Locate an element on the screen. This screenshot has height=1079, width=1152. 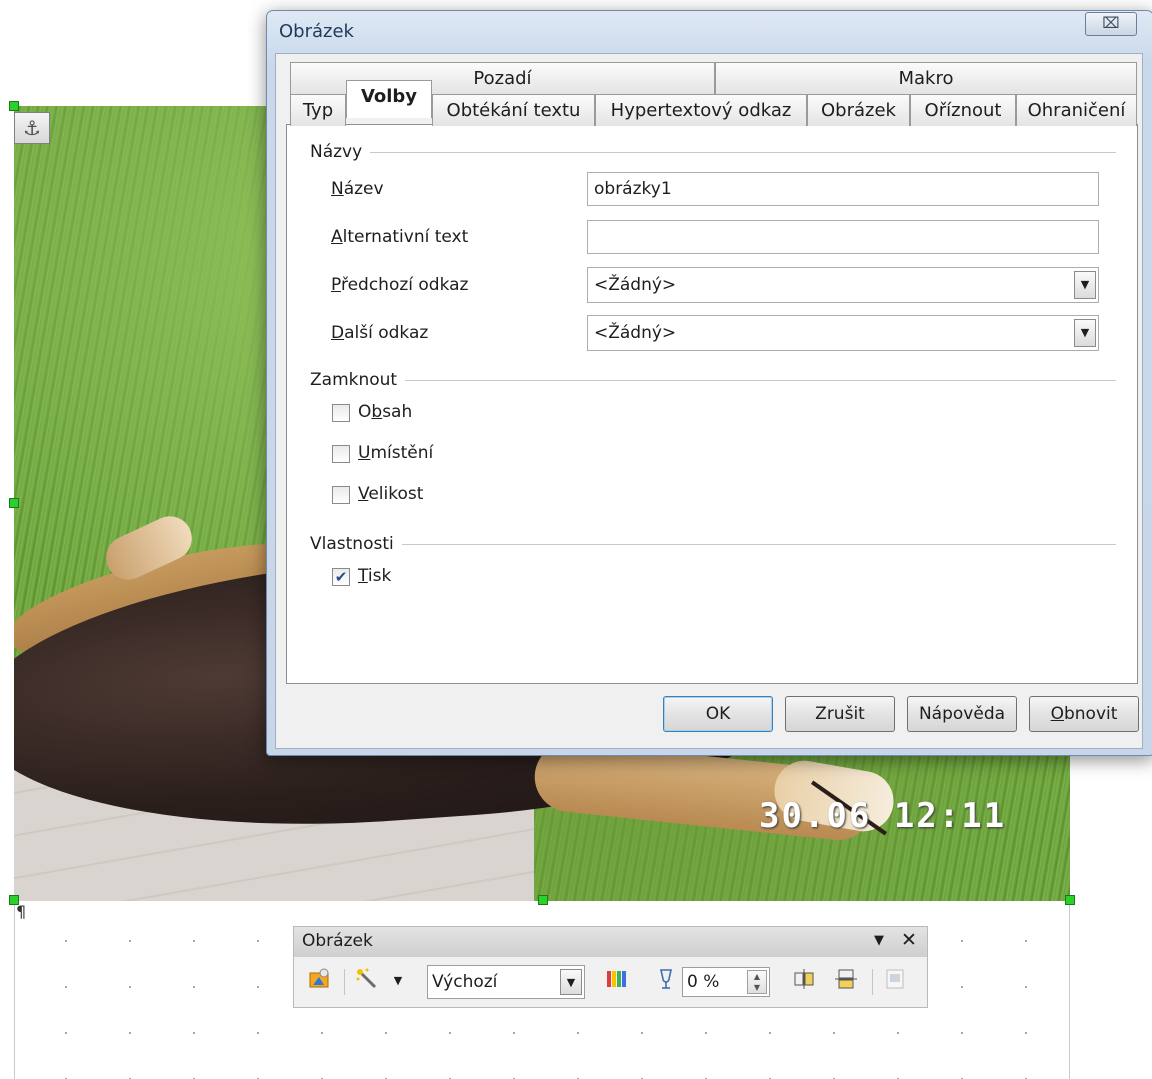
tab-obrazek: Obrázek is located at coordinates (858, 110).